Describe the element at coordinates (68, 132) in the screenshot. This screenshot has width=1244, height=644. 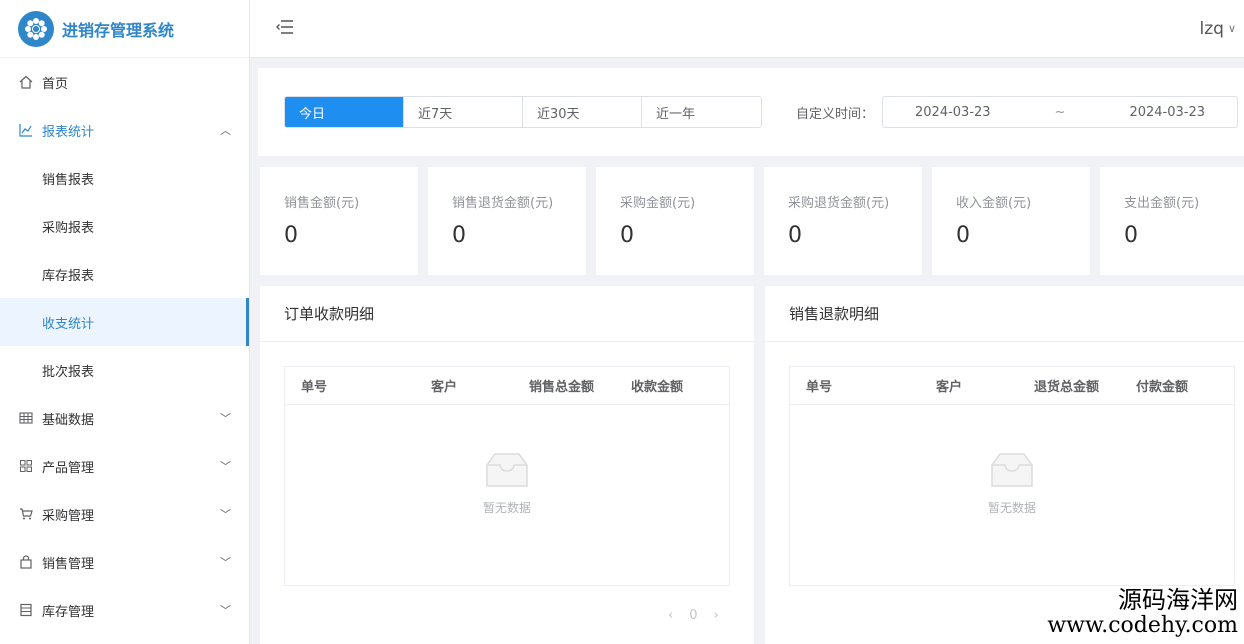
I see `menu-label: 报表统计` at that location.